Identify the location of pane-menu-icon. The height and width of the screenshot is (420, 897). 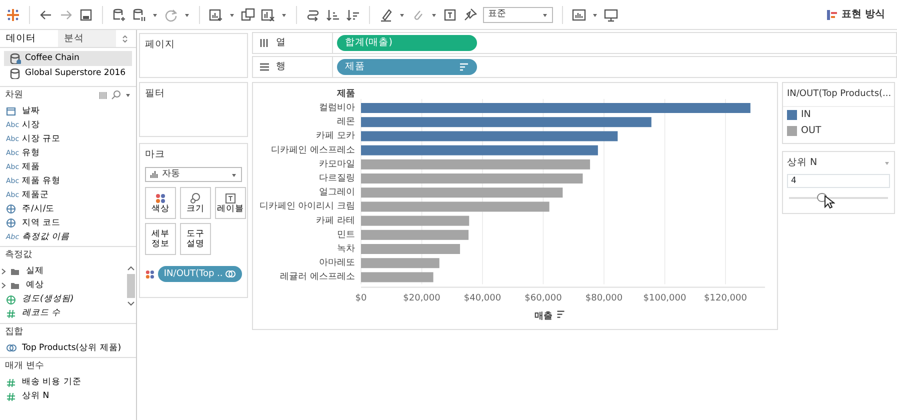
(126, 39).